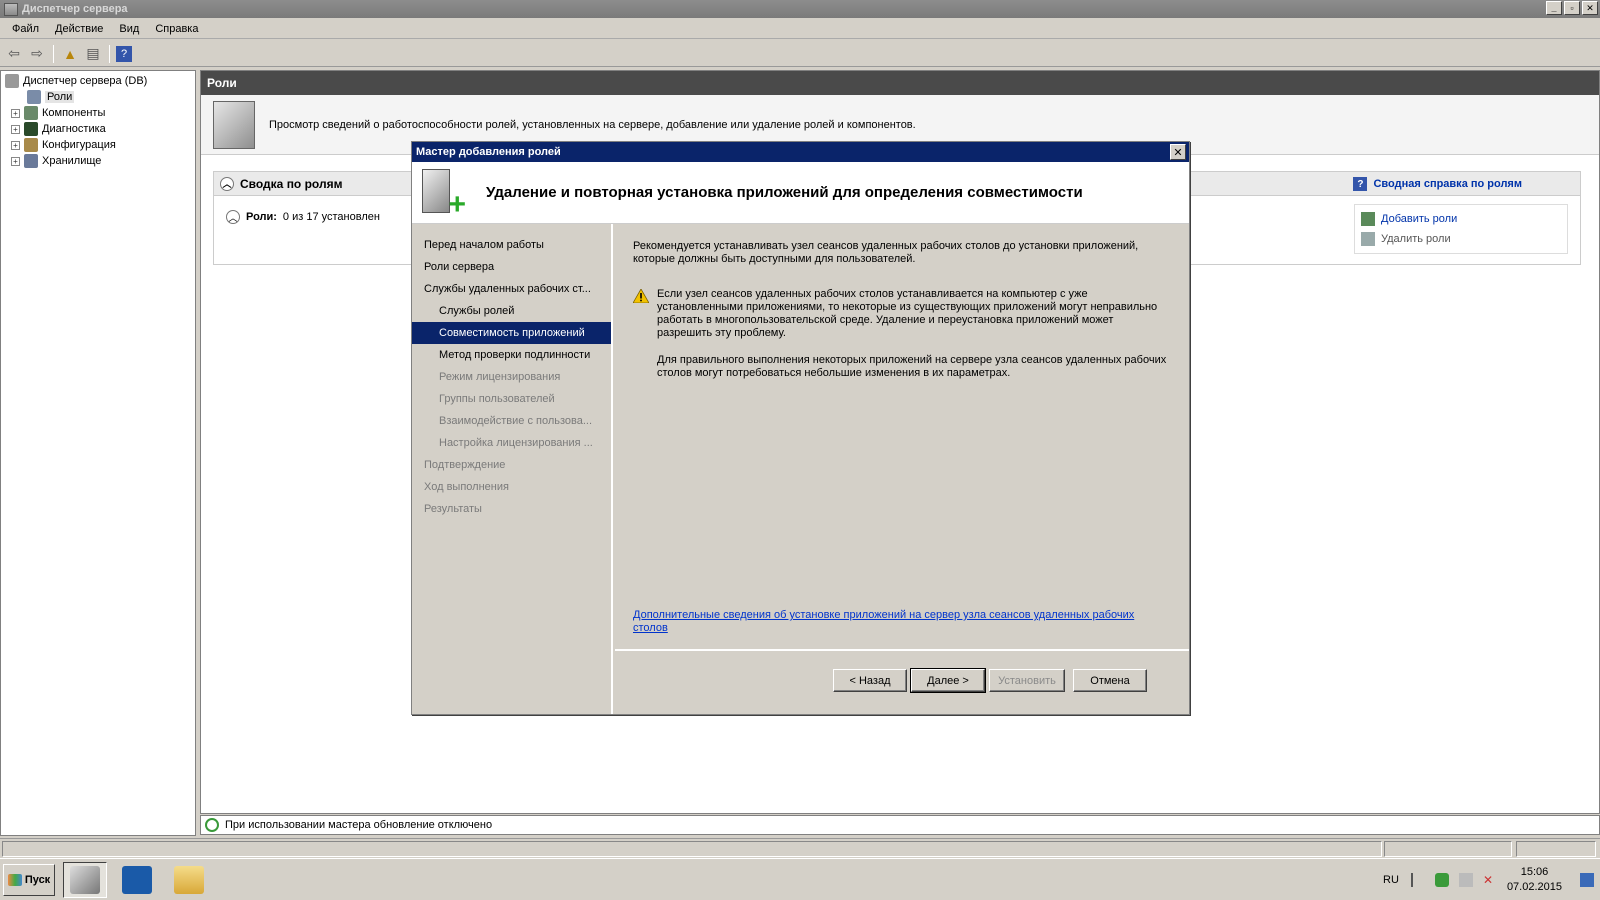  Describe the element at coordinates (1437, 184) in the screenshot. I see `summary-help-link: ? Сводная справка по ролям` at that location.